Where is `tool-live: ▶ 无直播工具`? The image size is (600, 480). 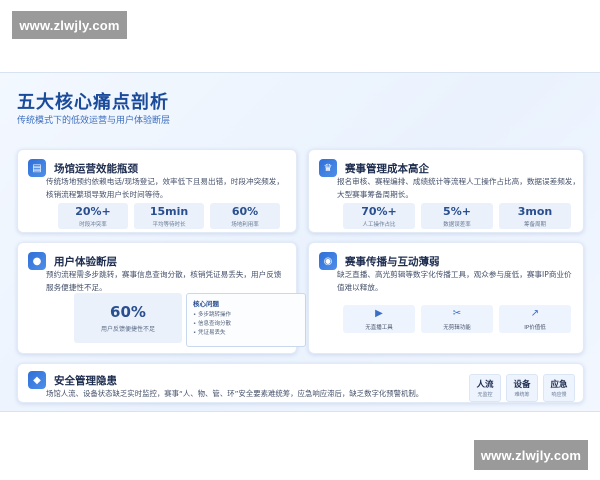
tool-live: ▶ 无直播工具 is located at coordinates (379, 319).